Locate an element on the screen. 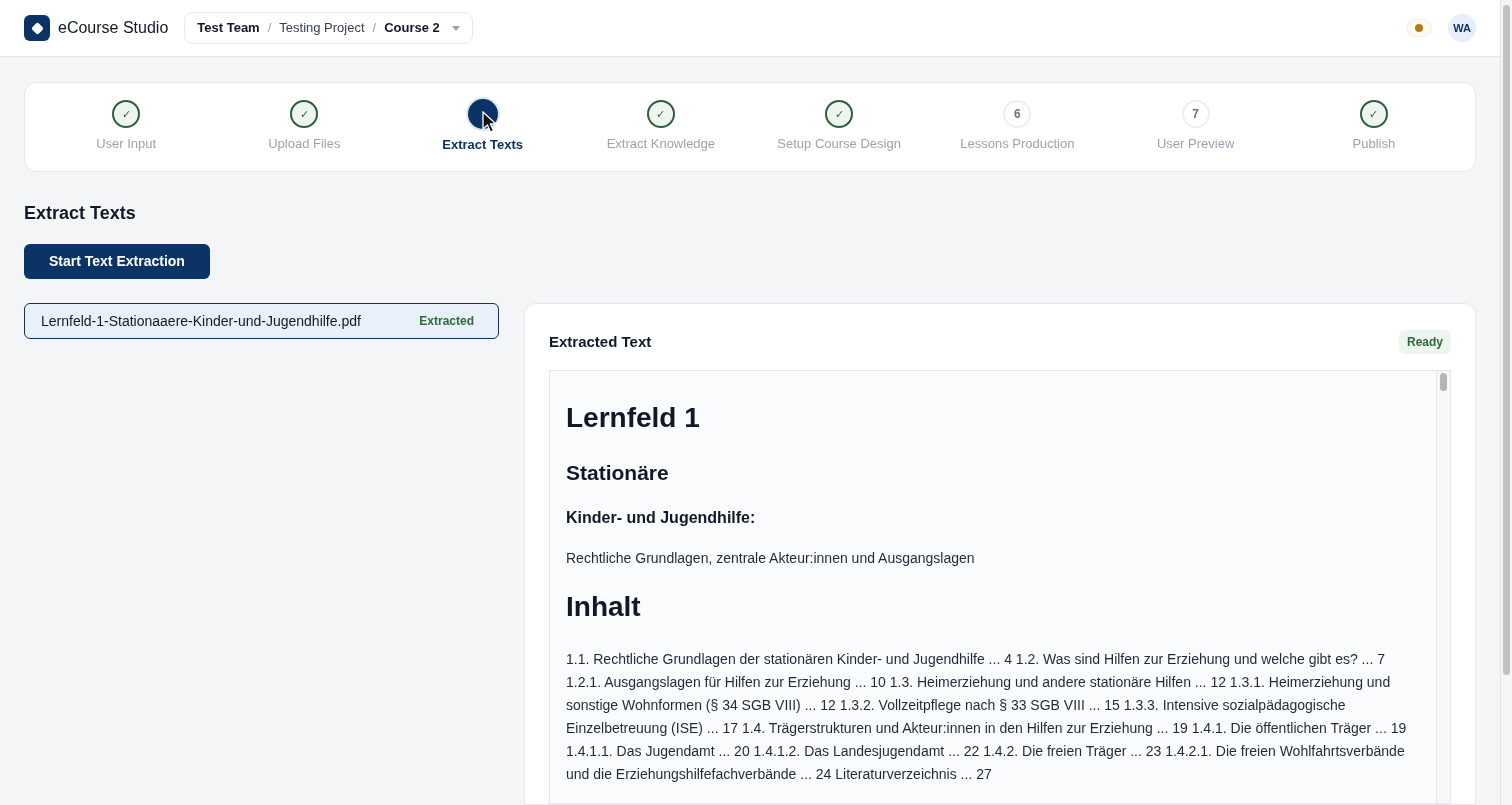  step-tab: ✓ Upload Files is located at coordinates (304, 127).